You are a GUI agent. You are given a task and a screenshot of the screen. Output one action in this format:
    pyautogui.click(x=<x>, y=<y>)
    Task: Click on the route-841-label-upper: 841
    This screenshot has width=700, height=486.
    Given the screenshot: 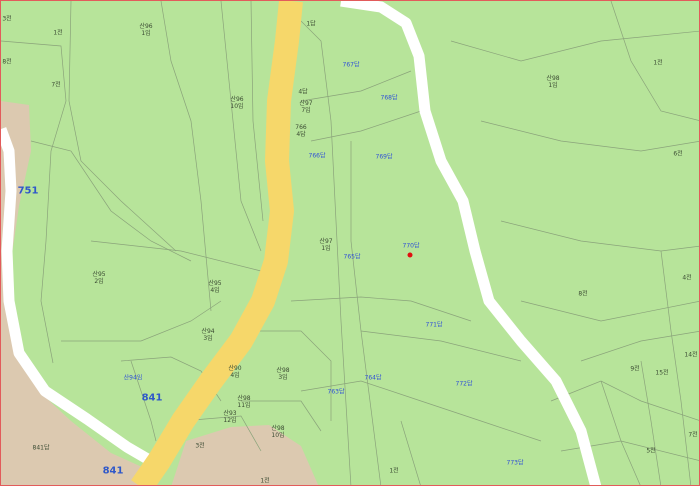 What is the action you would take?
    pyautogui.click(x=152, y=398)
    